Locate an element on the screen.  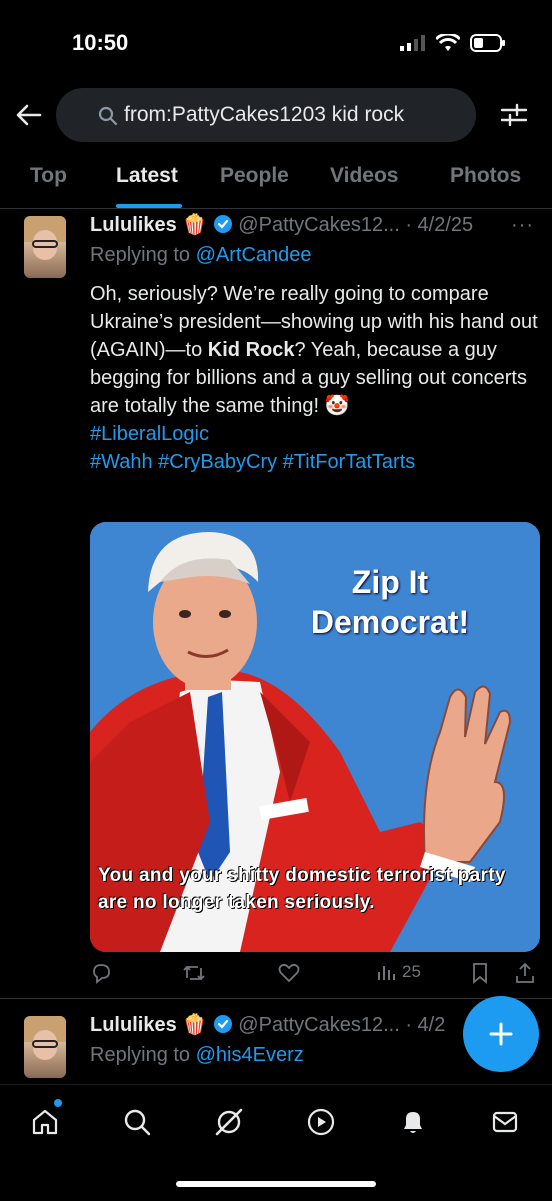
nav-video is located at coordinates (321, 1122).